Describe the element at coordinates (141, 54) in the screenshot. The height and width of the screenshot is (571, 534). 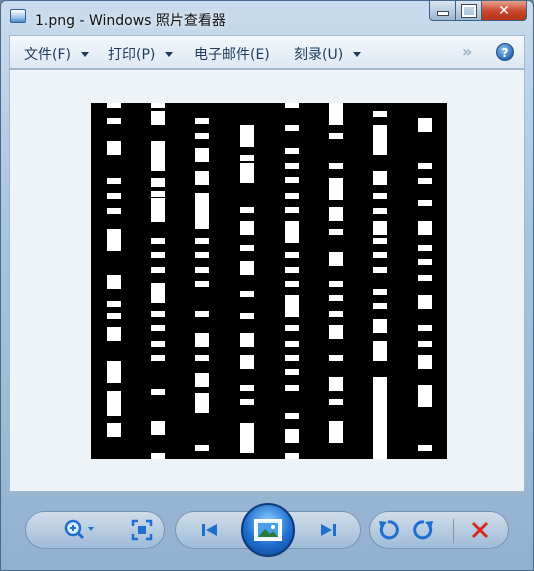
I see `menu-print: 打印(P)` at that location.